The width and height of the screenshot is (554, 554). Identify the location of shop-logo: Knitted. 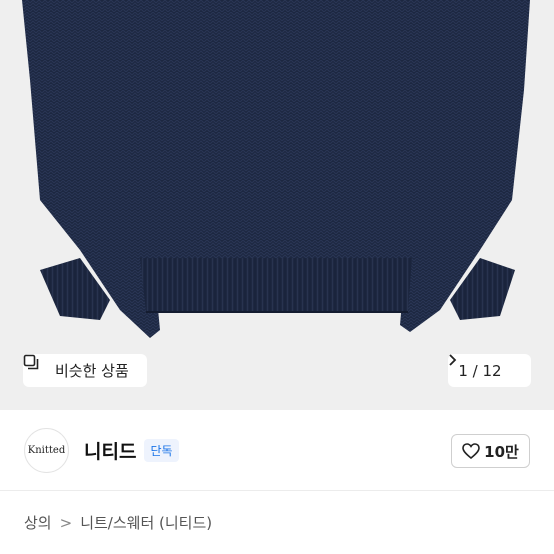
(46, 450).